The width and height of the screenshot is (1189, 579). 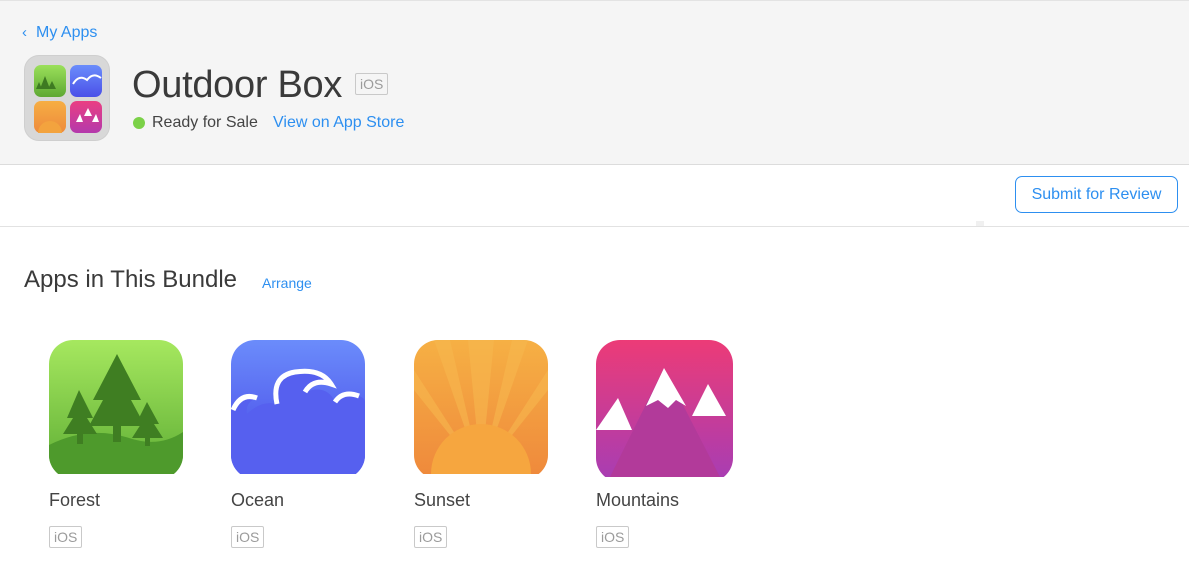 I want to click on toolbar-divider, so click(x=980, y=223).